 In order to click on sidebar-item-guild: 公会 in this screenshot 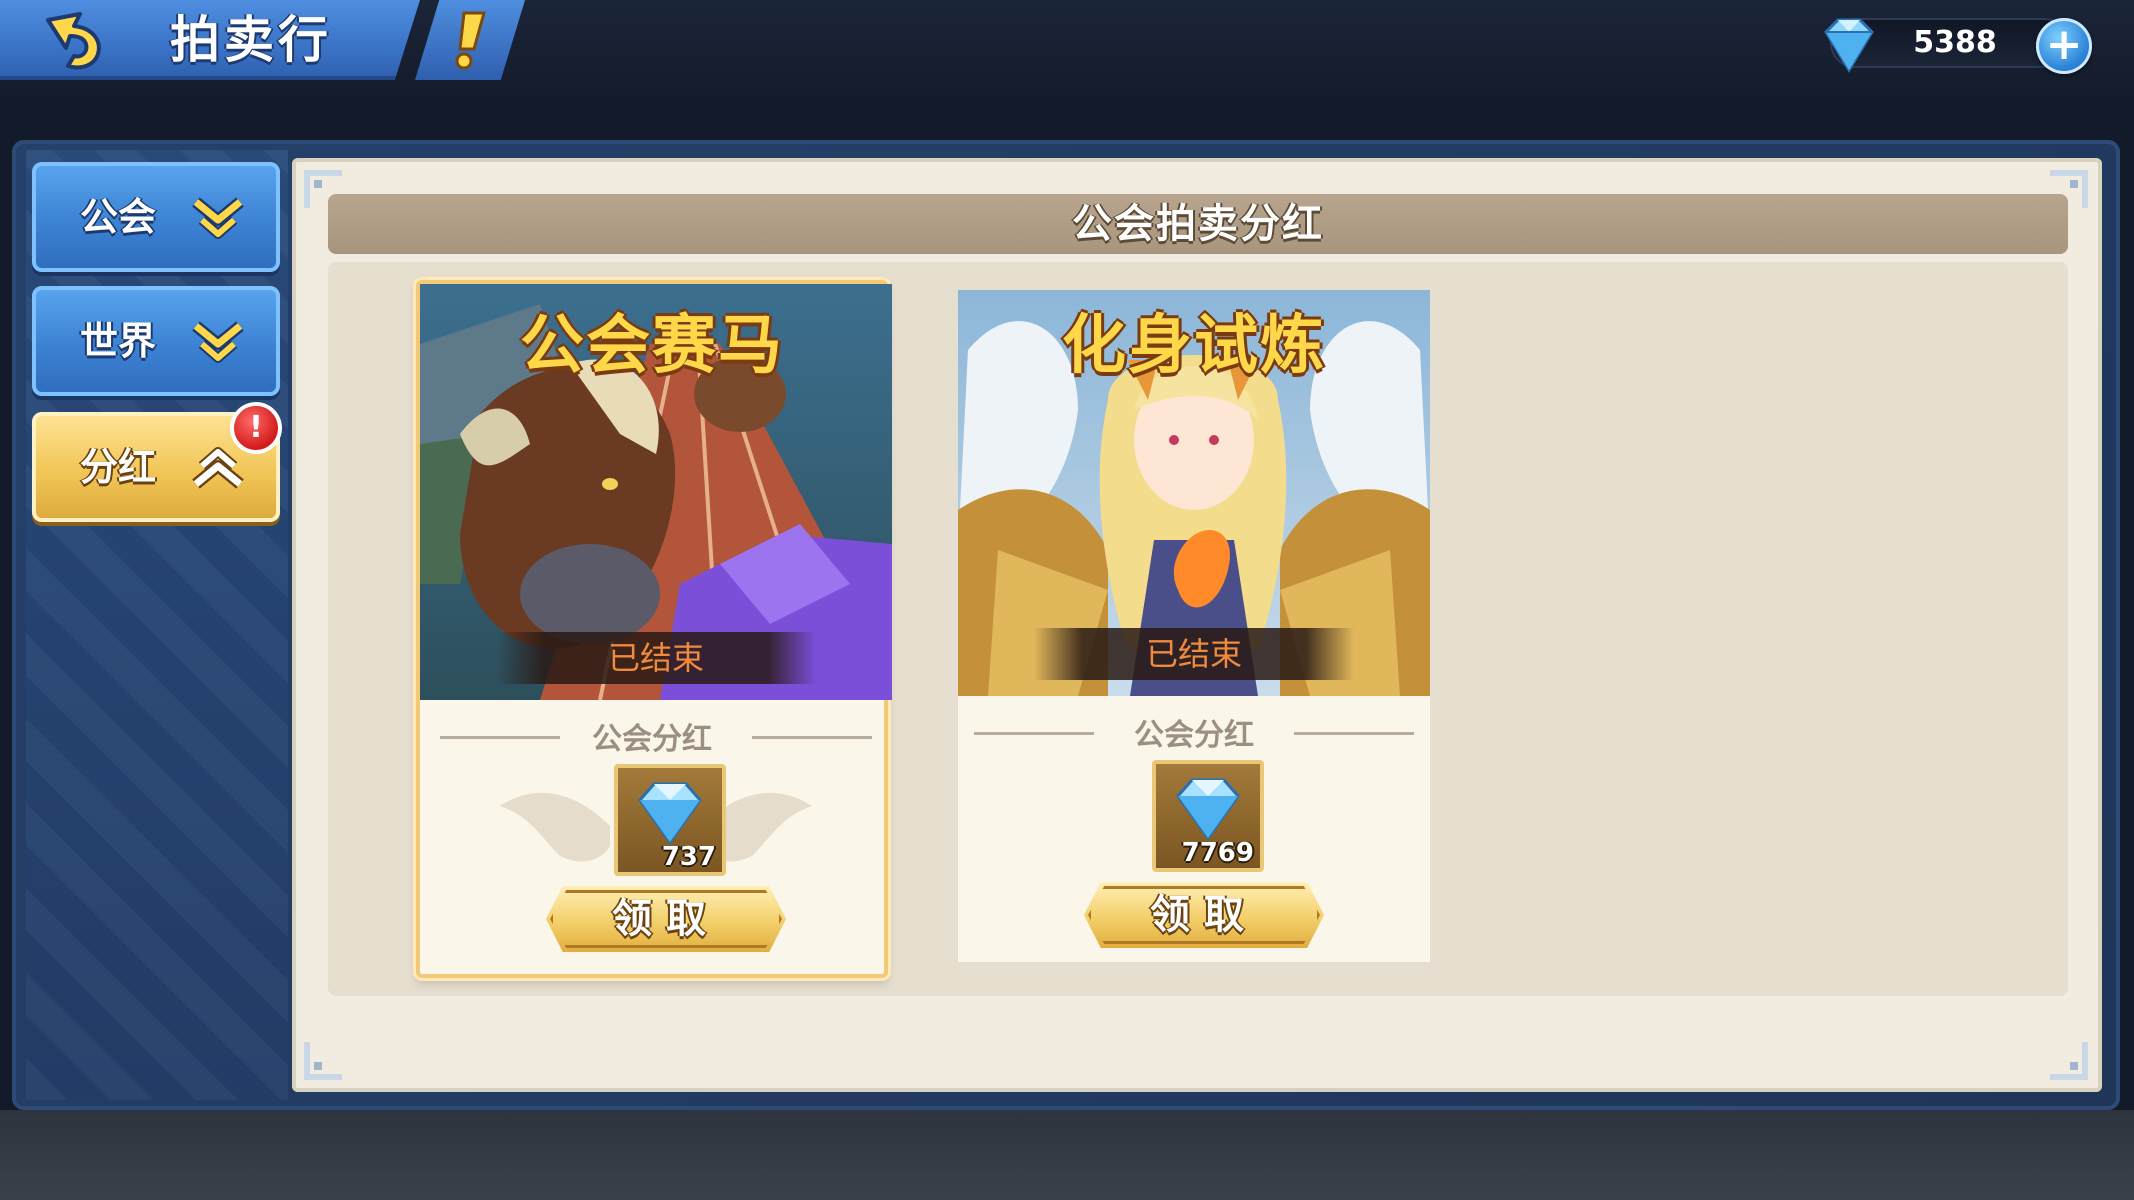, I will do `click(156, 217)`.